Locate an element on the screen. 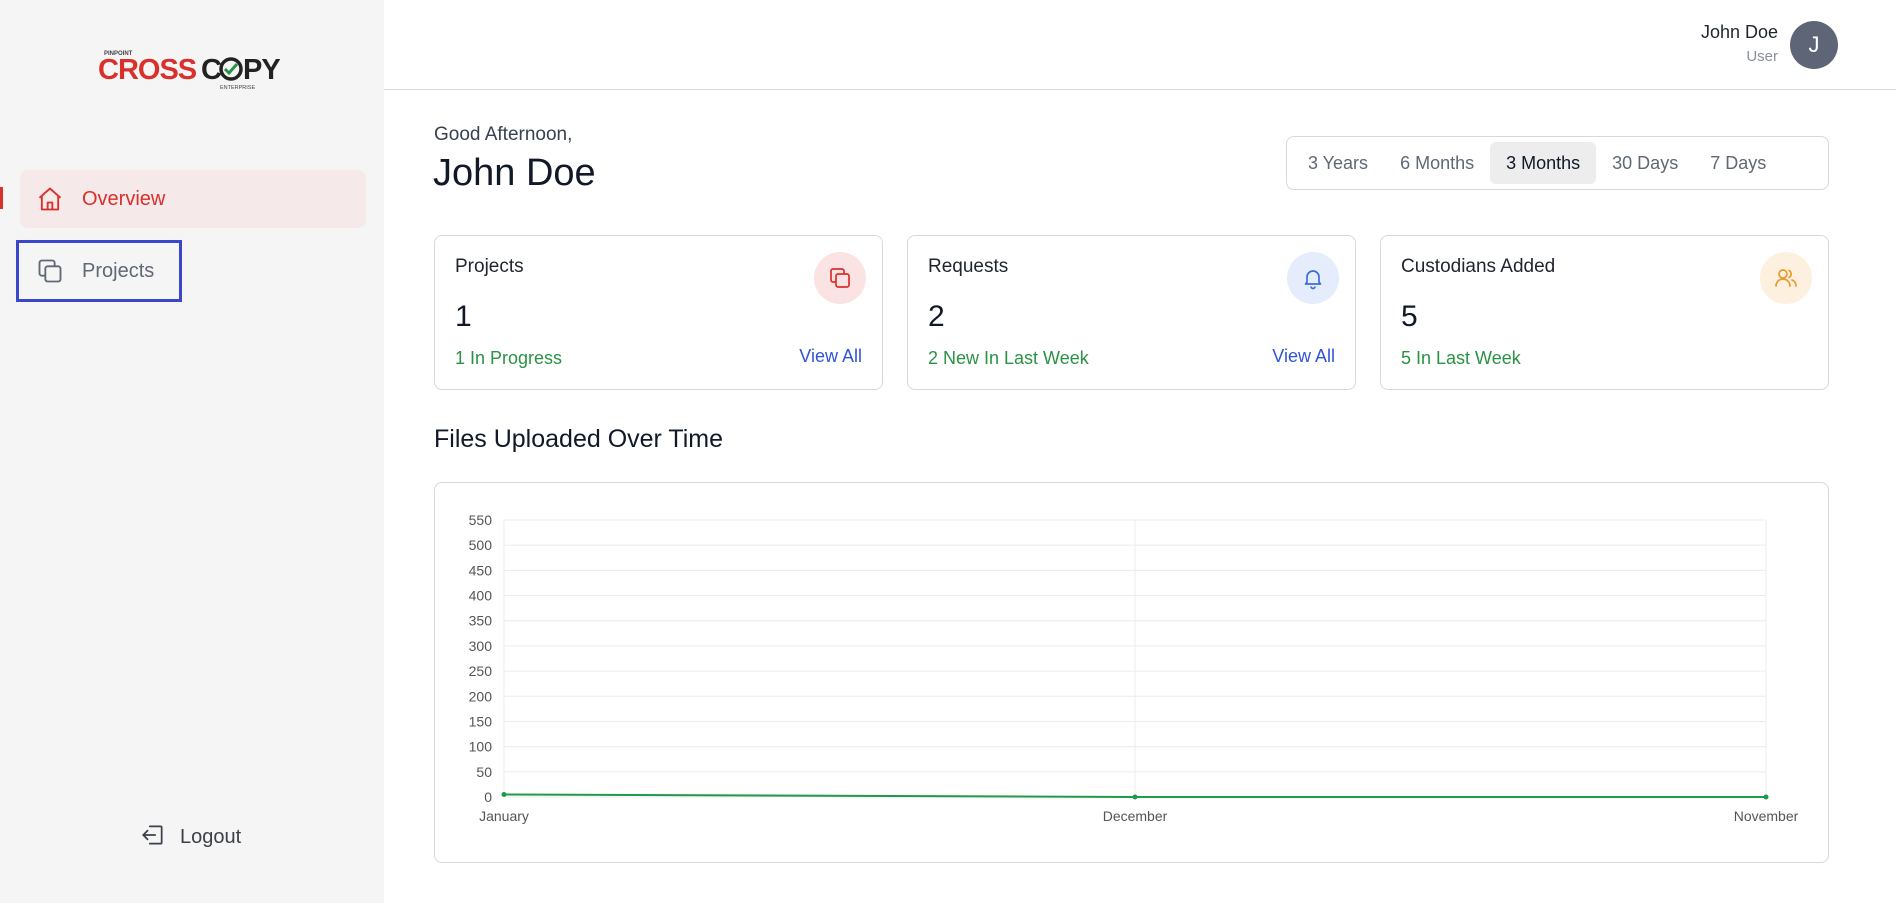 The height and width of the screenshot is (903, 1896). x-tick-label: November is located at coordinates (1766, 816).